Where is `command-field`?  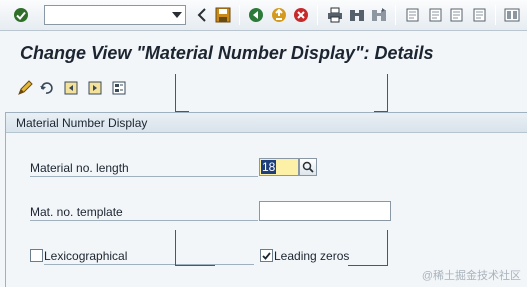 command-field is located at coordinates (115, 15).